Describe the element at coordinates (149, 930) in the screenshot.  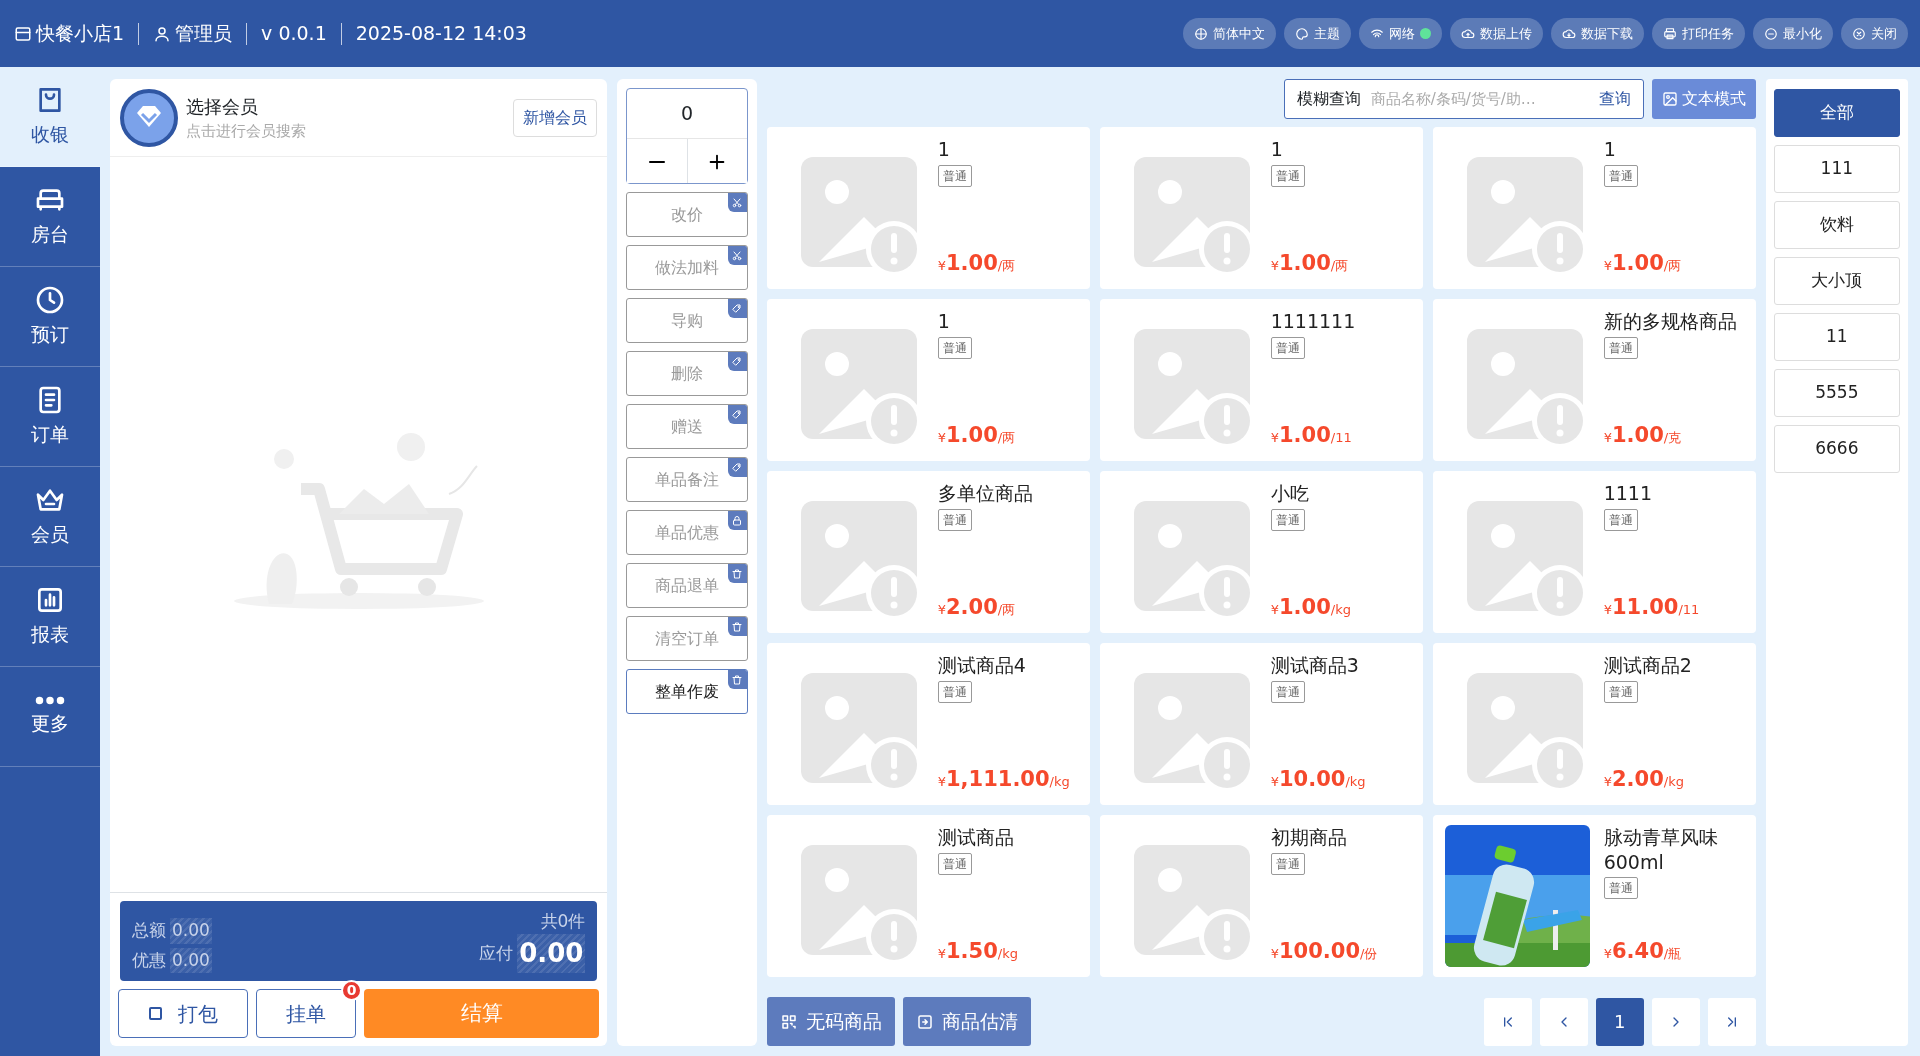
I see `total-label: 总额` at that location.